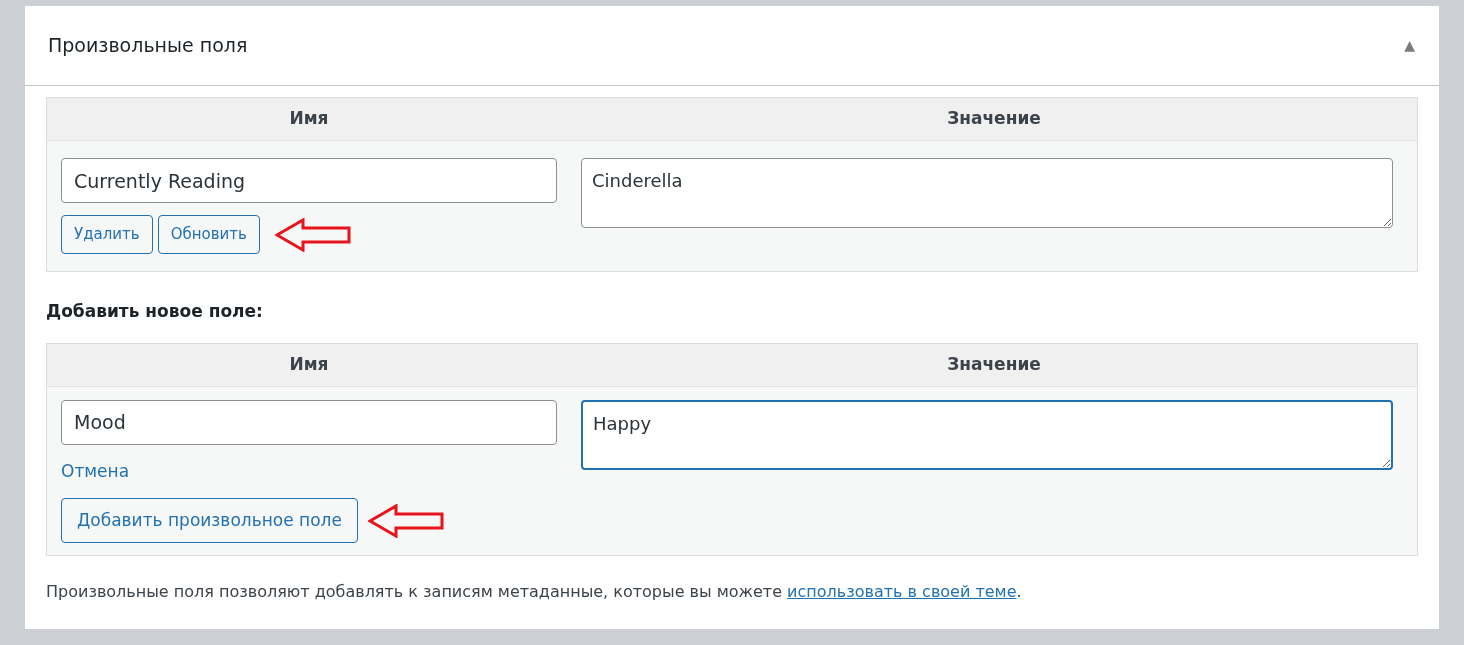 The image size is (1464, 645). I want to click on name-field: Mood, so click(309, 422).